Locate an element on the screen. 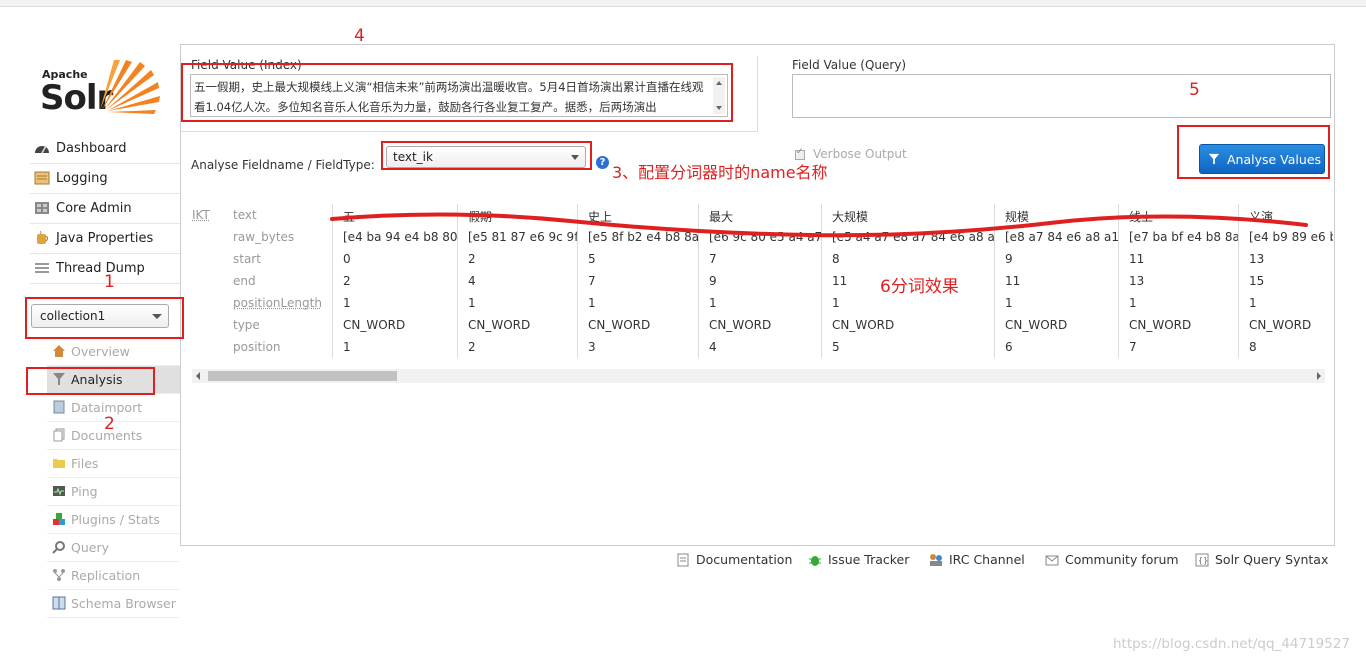  sidebar-item-label: Ping is located at coordinates (84, 491).